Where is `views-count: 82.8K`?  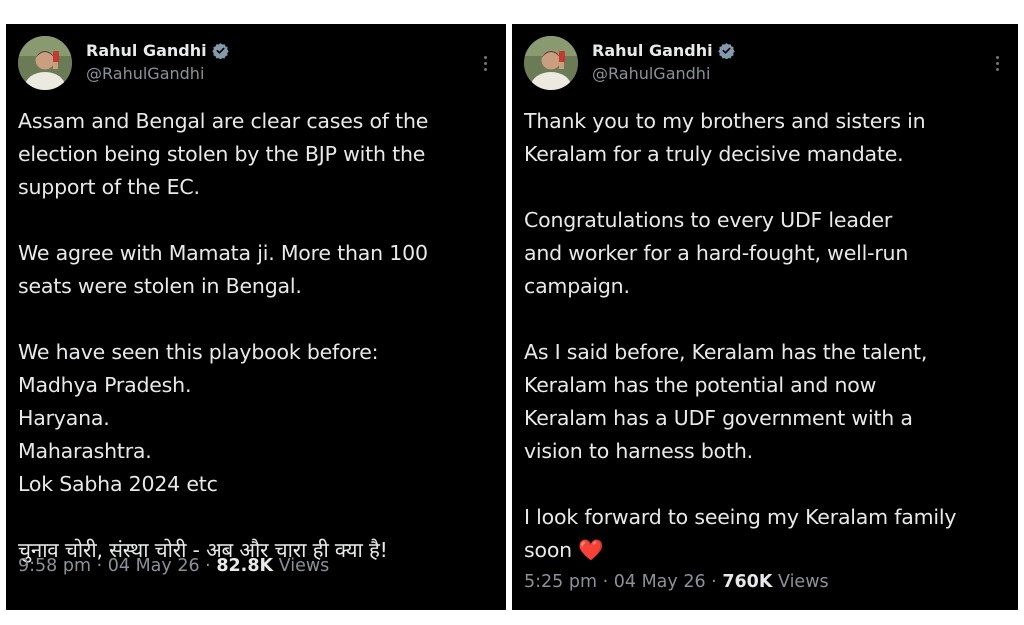
views-count: 82.8K is located at coordinates (244, 566).